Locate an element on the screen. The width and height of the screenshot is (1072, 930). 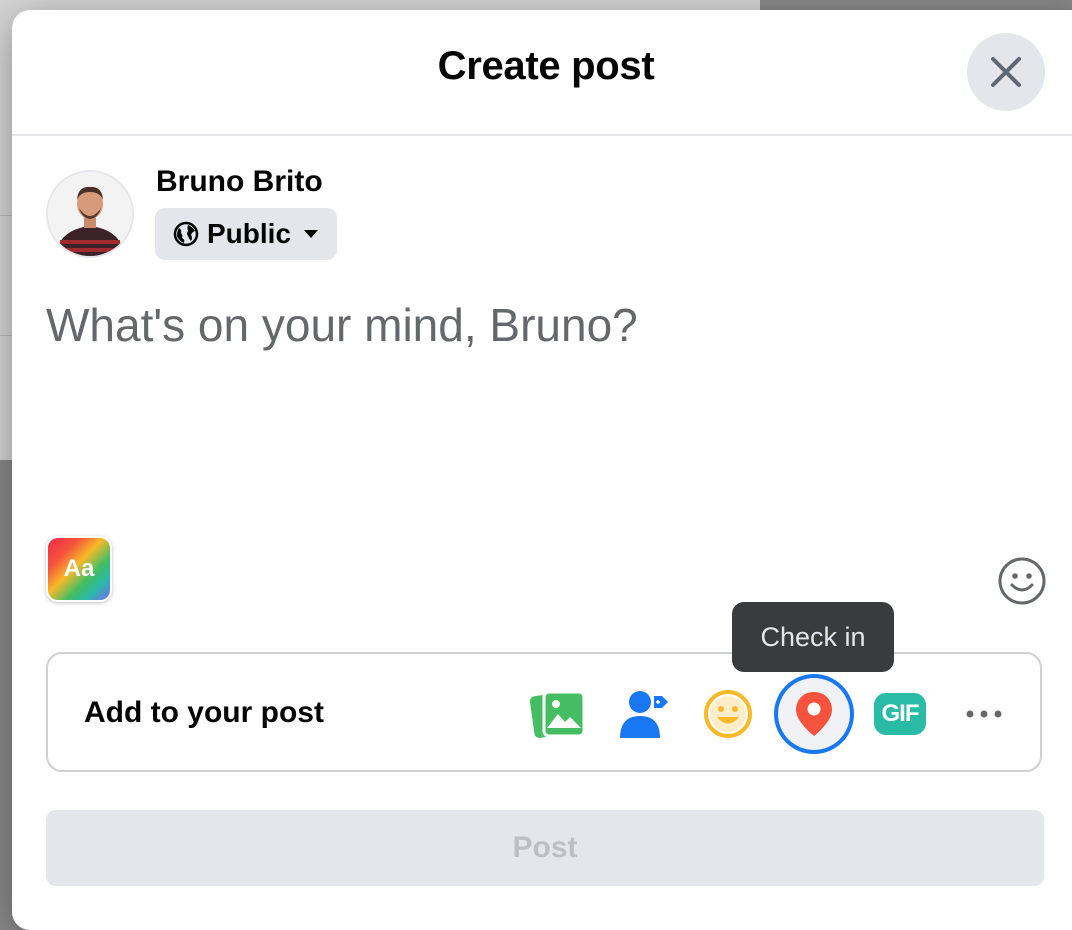
emoji-picker-button is located at coordinates (1022, 581).